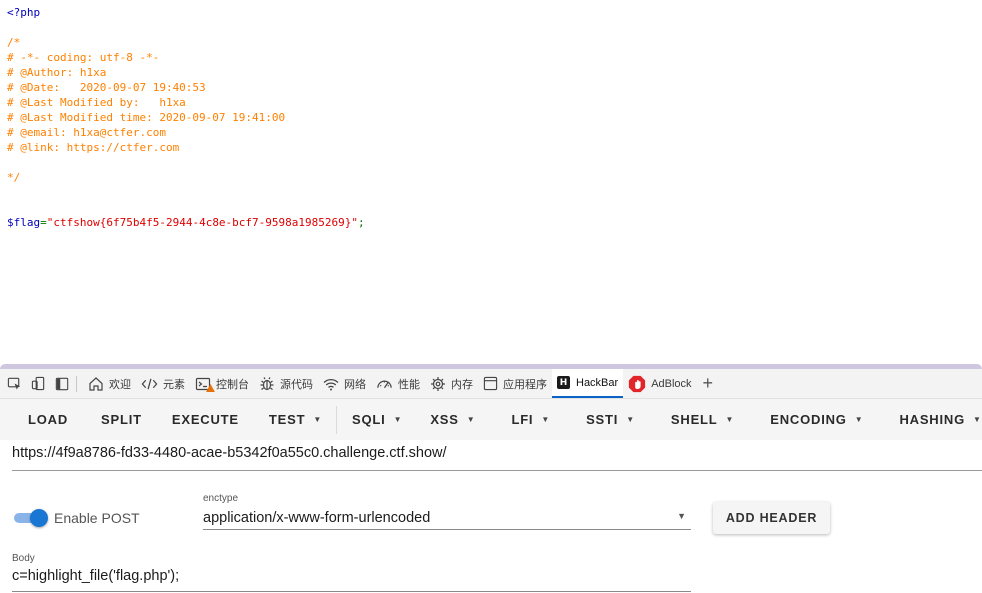  I want to click on tab-label: 内存, so click(462, 384).